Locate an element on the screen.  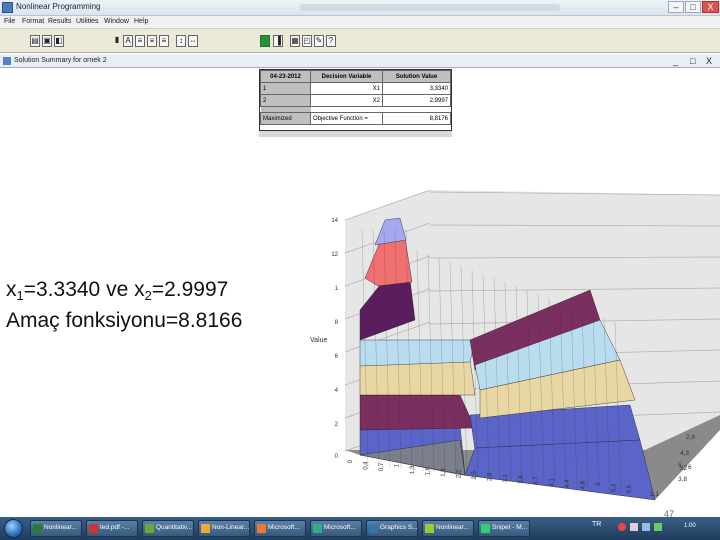
x-tick-label: 3,7 is located at coordinates (537, 480).